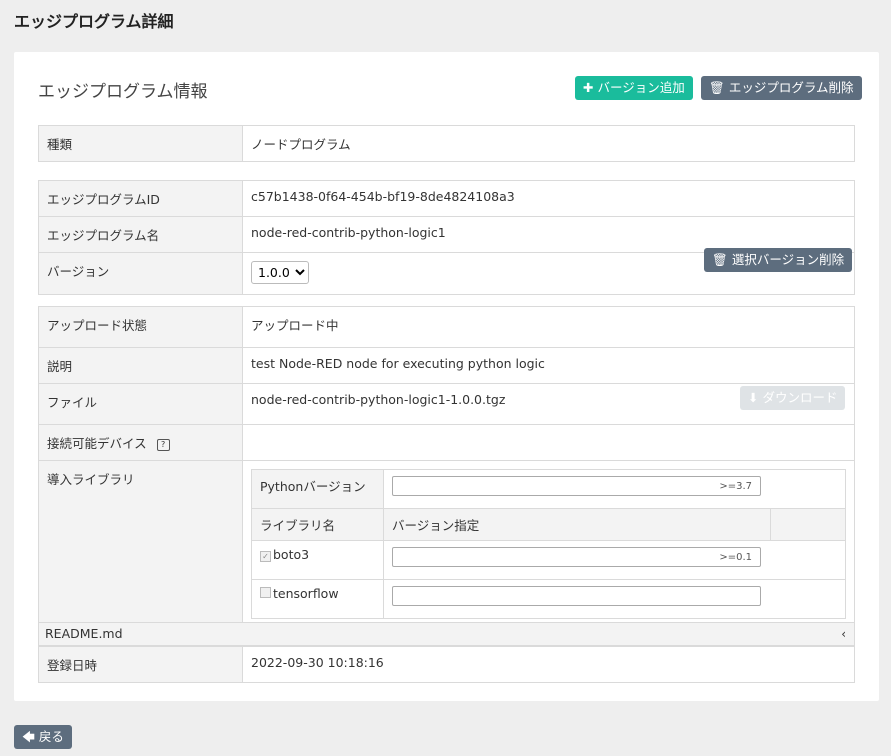  Describe the element at coordinates (317, 524) in the screenshot. I see `col-library-name: ライブラリ名` at that location.